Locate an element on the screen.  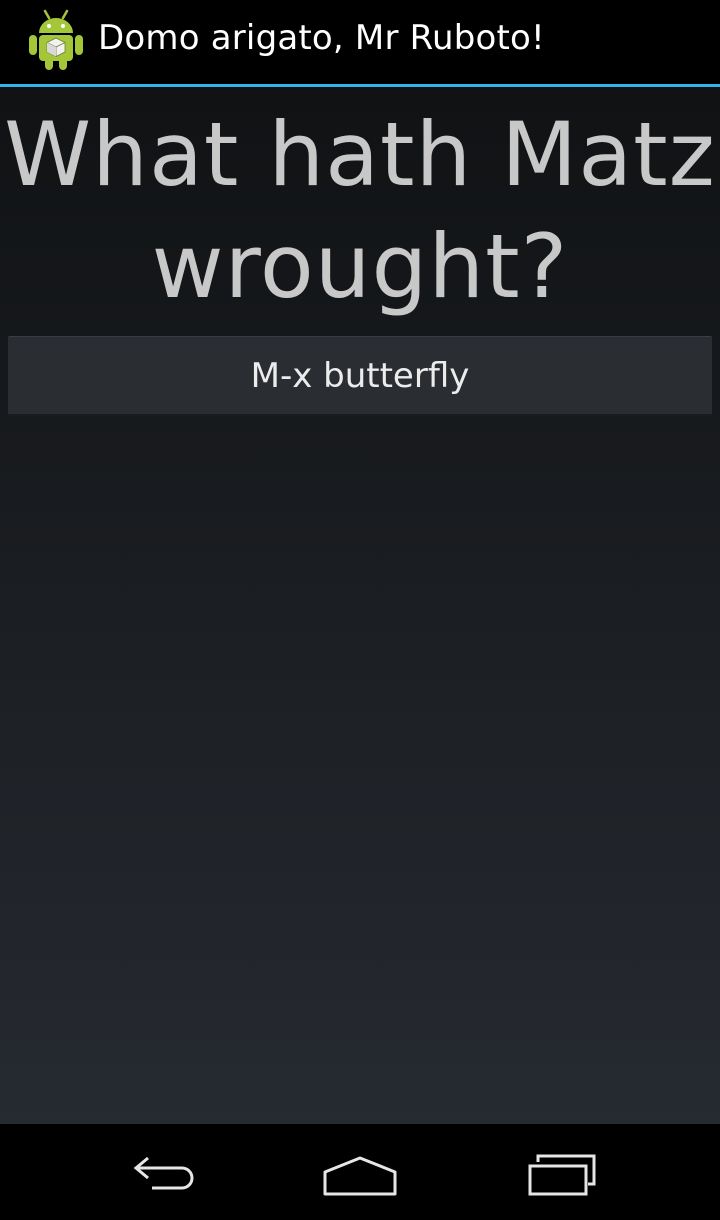
action-bar: Domo arigato, Mr Ruboto! is located at coordinates (360, 42).